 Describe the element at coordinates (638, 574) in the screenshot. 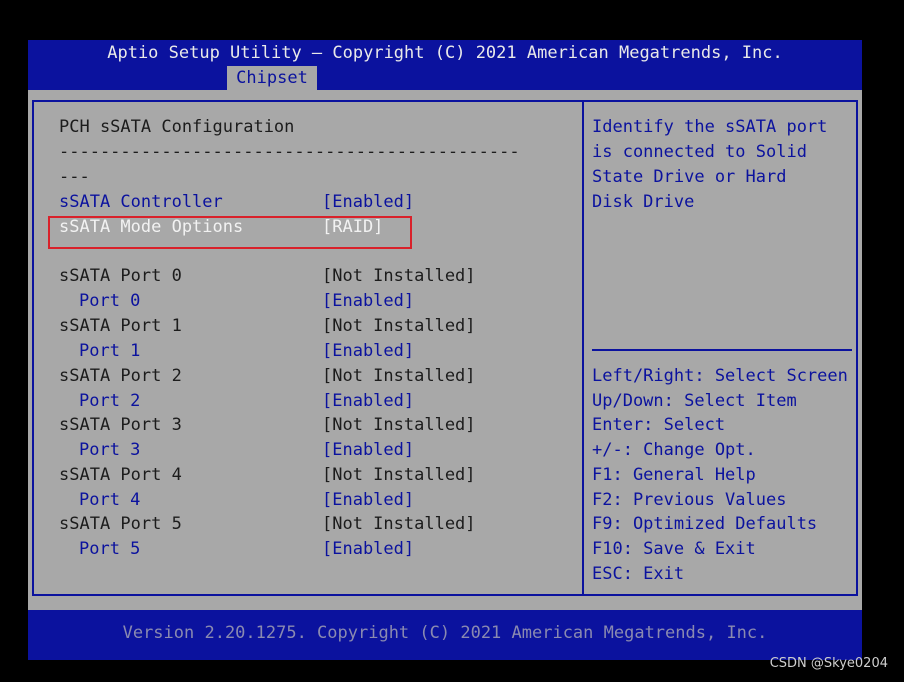

I see `key-hint: ESC: Exit` at that location.